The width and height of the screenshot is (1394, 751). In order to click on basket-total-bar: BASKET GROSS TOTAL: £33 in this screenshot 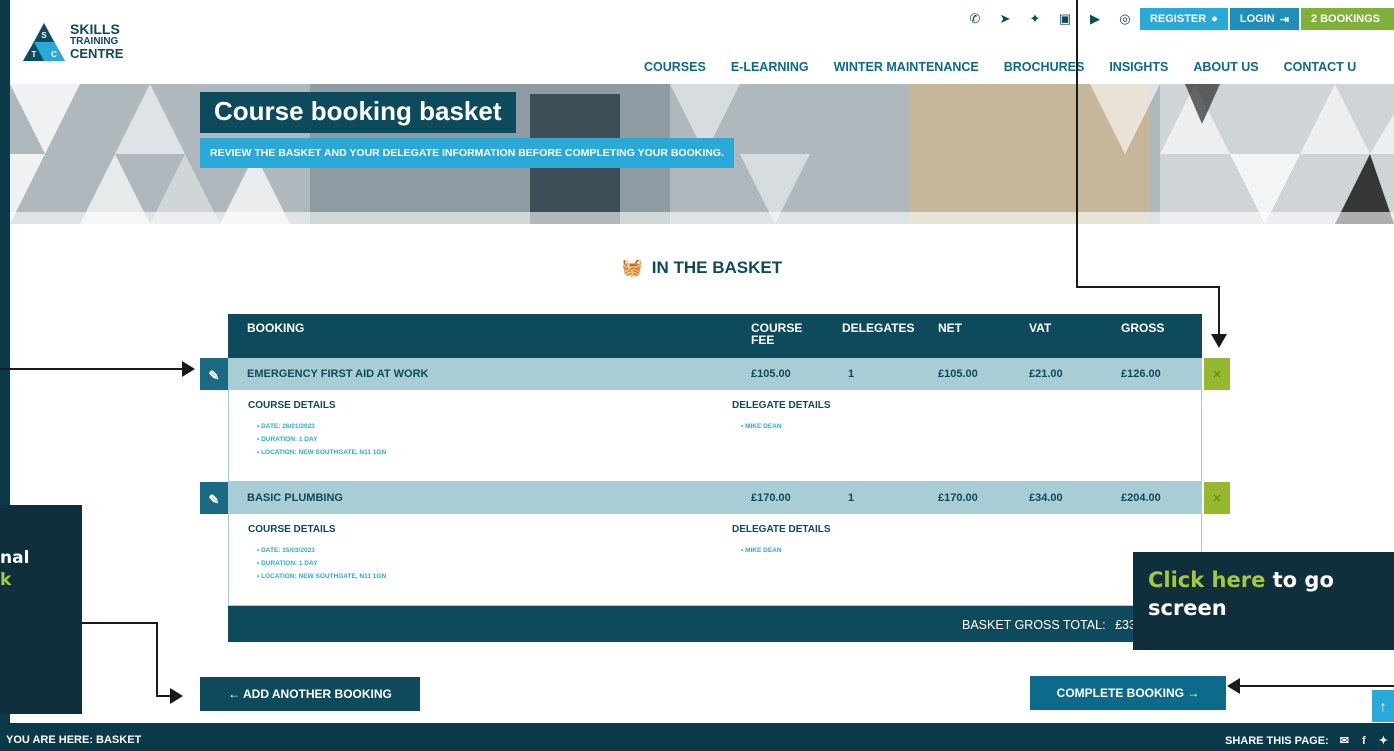, I will do `click(715, 624)`.